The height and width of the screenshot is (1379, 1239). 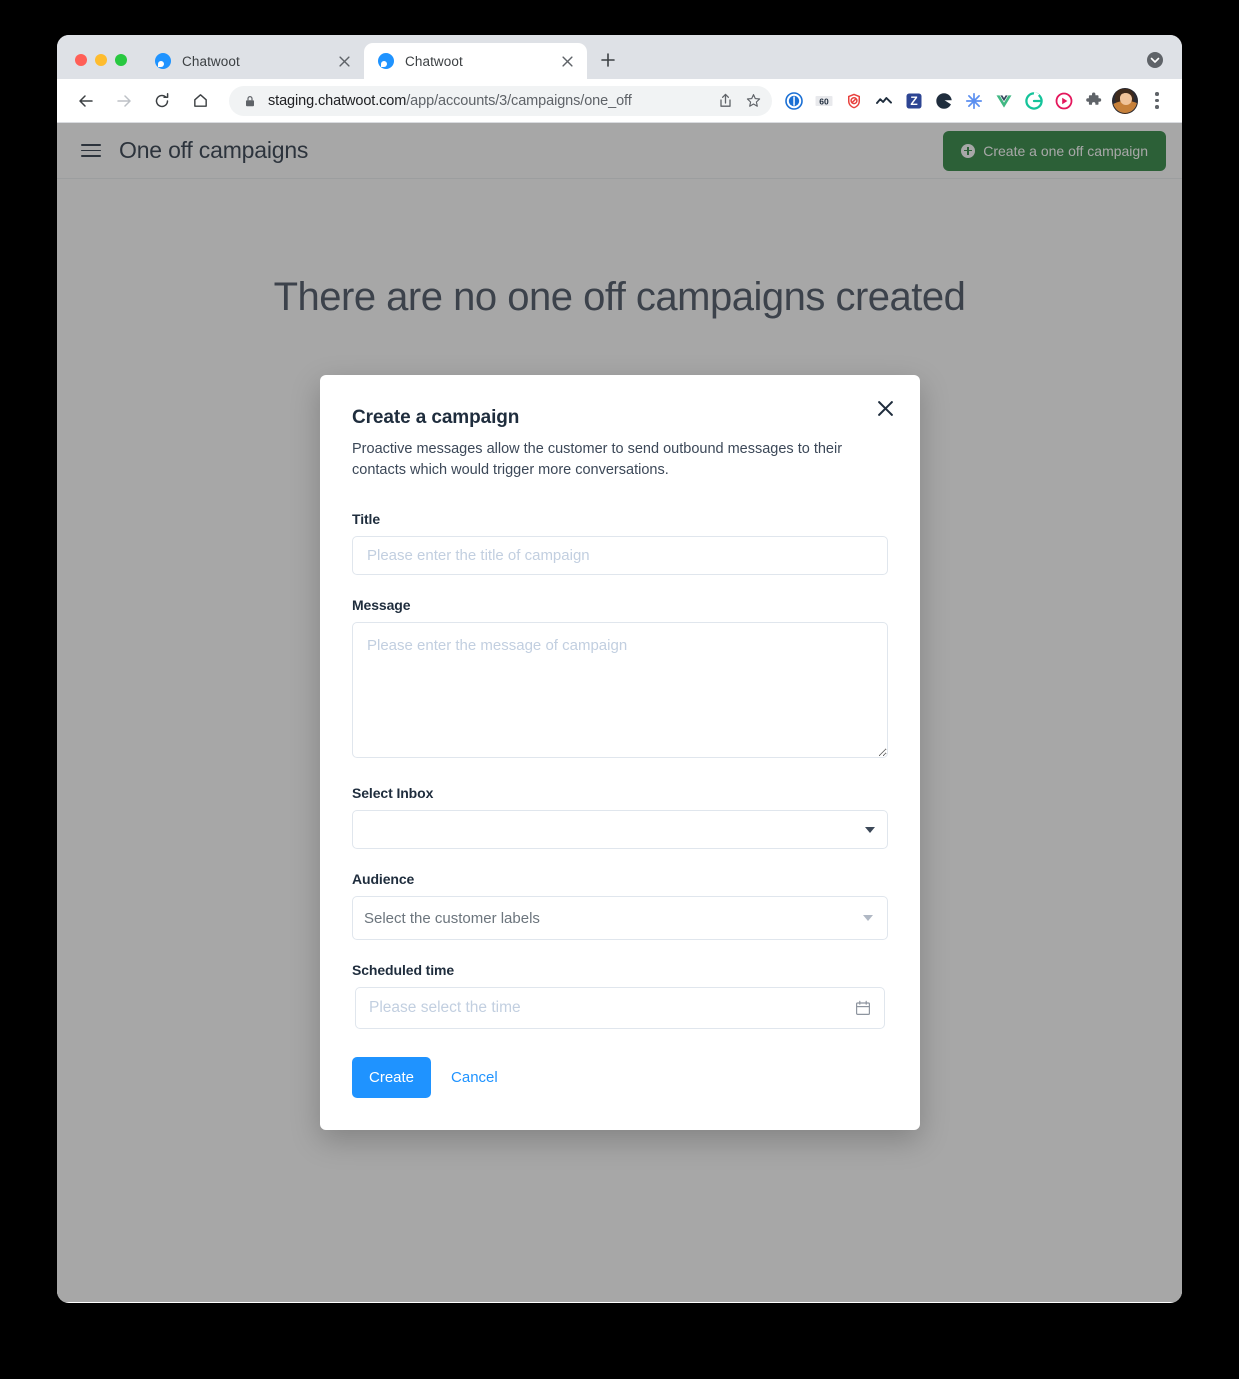 I want to click on browser-tab-strip: Chatwoot Chatwoot, so click(x=619, y=57).